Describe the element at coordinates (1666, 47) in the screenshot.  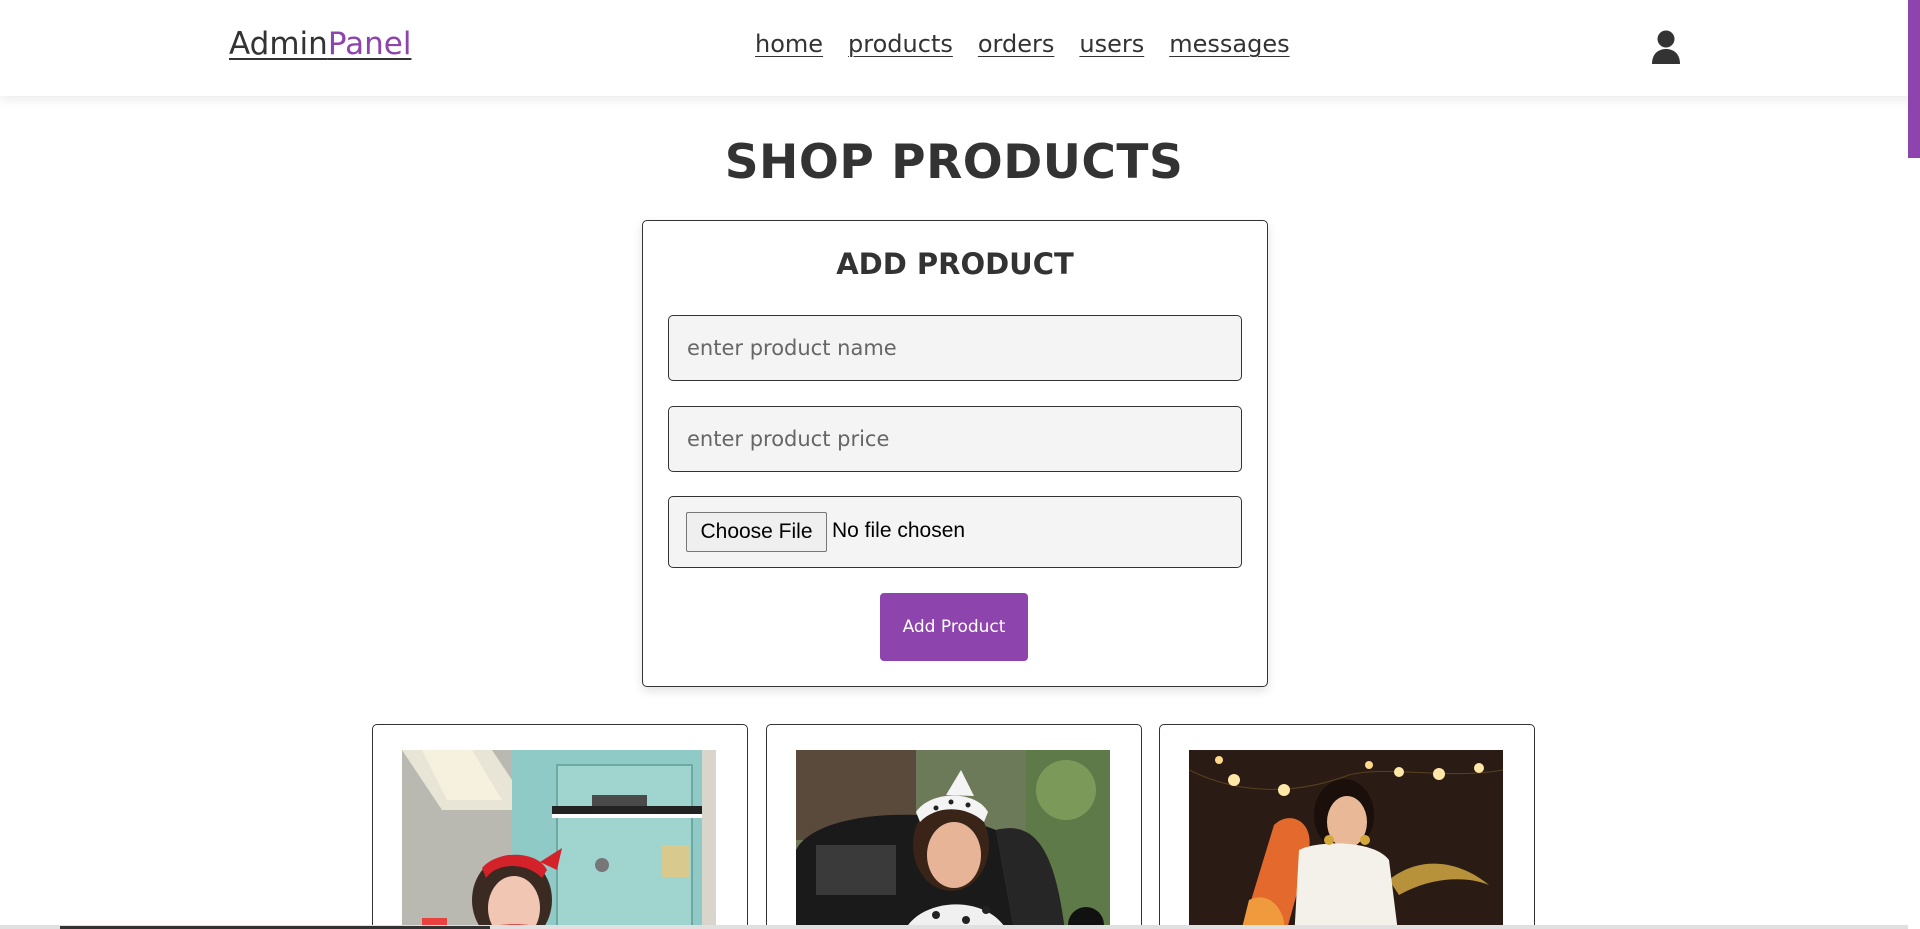
I see `user-icon` at that location.